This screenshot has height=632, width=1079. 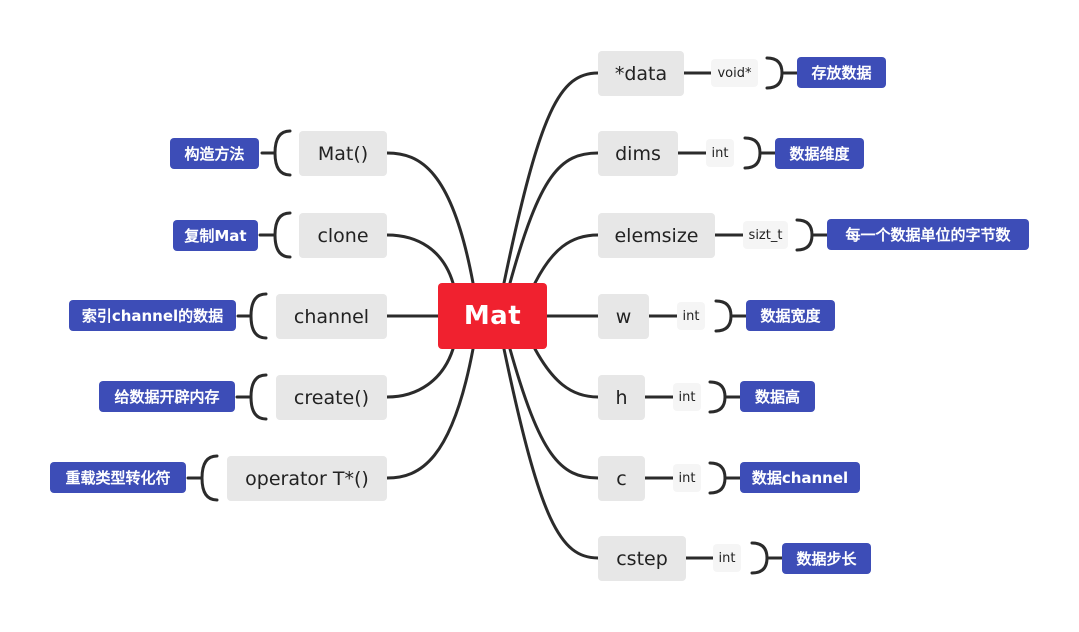 I want to click on desc-channel: 索引channel的数据, so click(x=152, y=315).